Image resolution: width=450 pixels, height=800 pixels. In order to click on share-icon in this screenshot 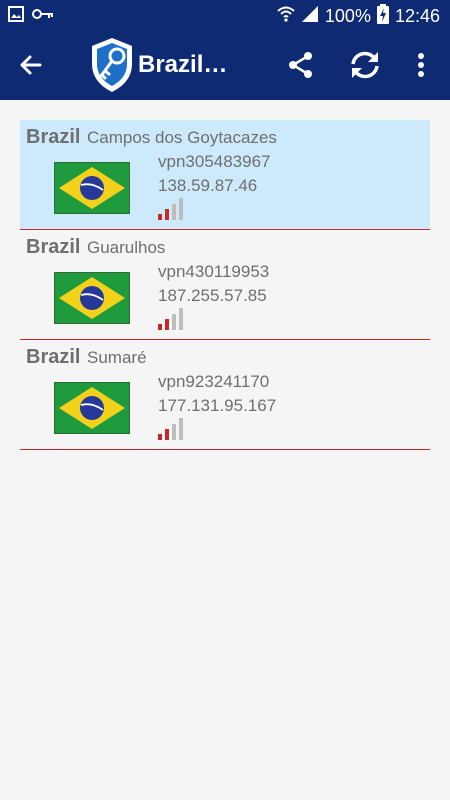, I will do `click(301, 65)`.